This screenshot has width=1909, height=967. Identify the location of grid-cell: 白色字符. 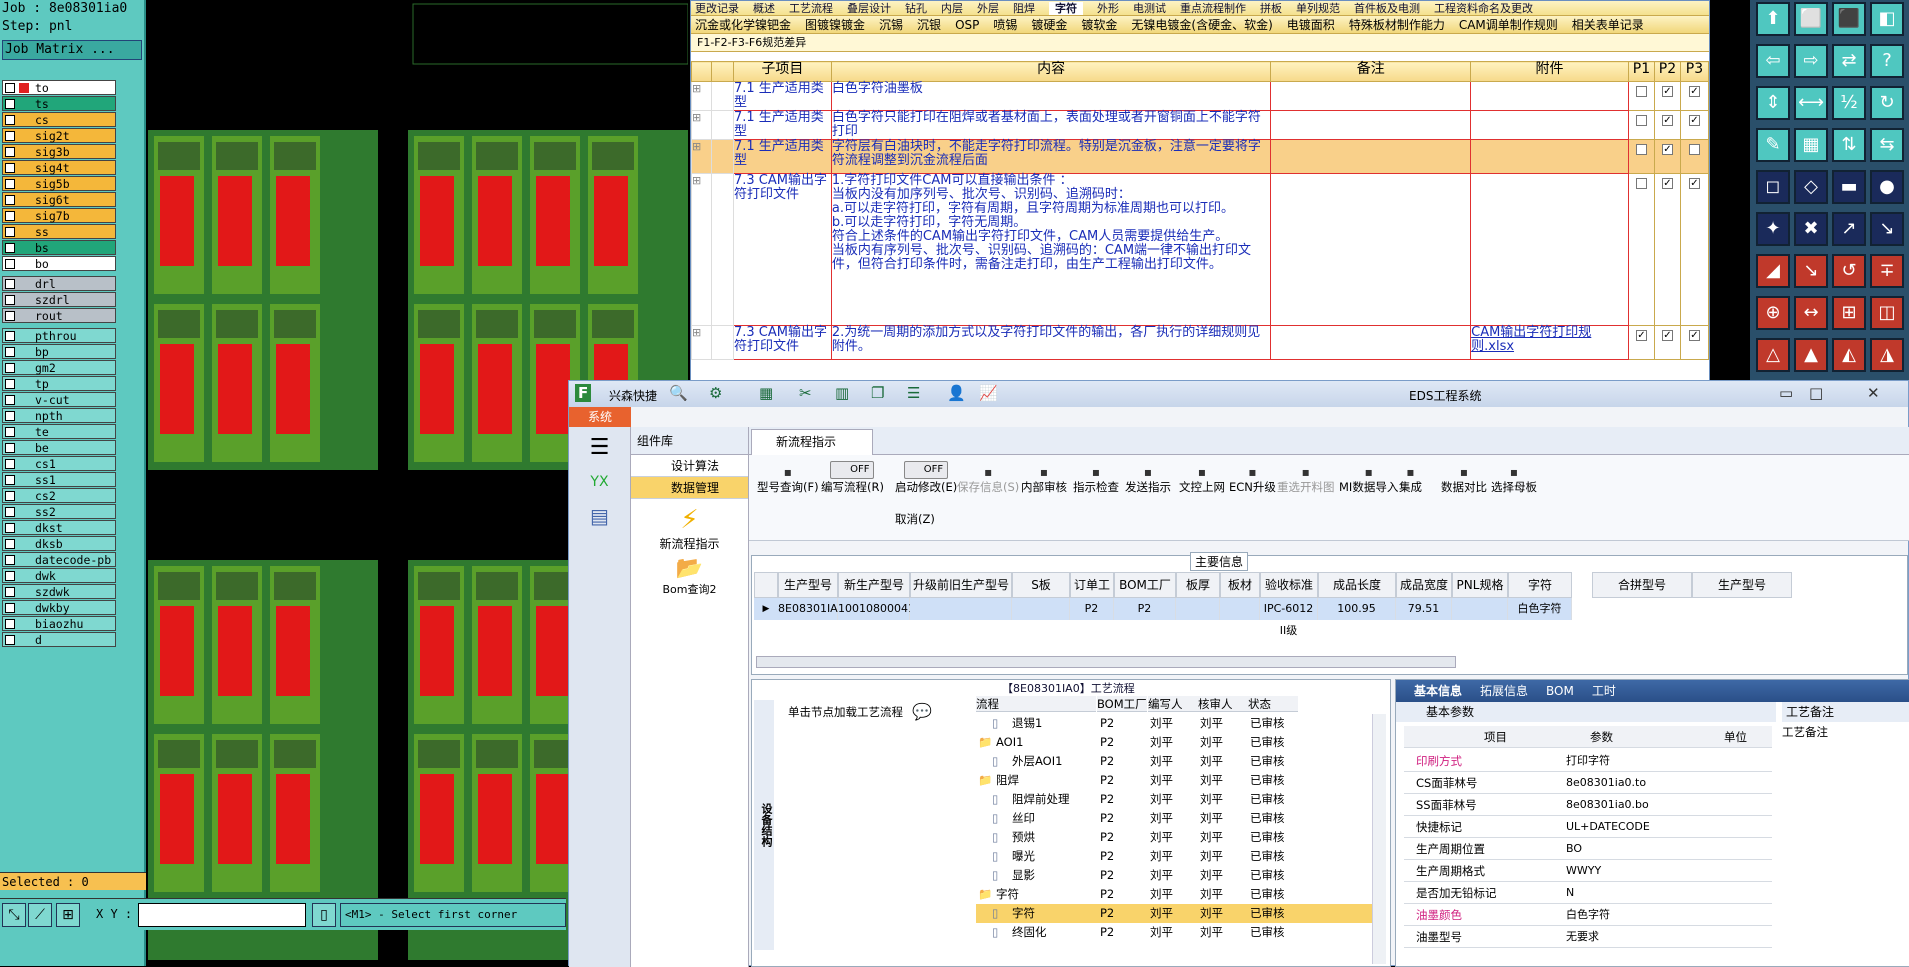
(1540, 609).